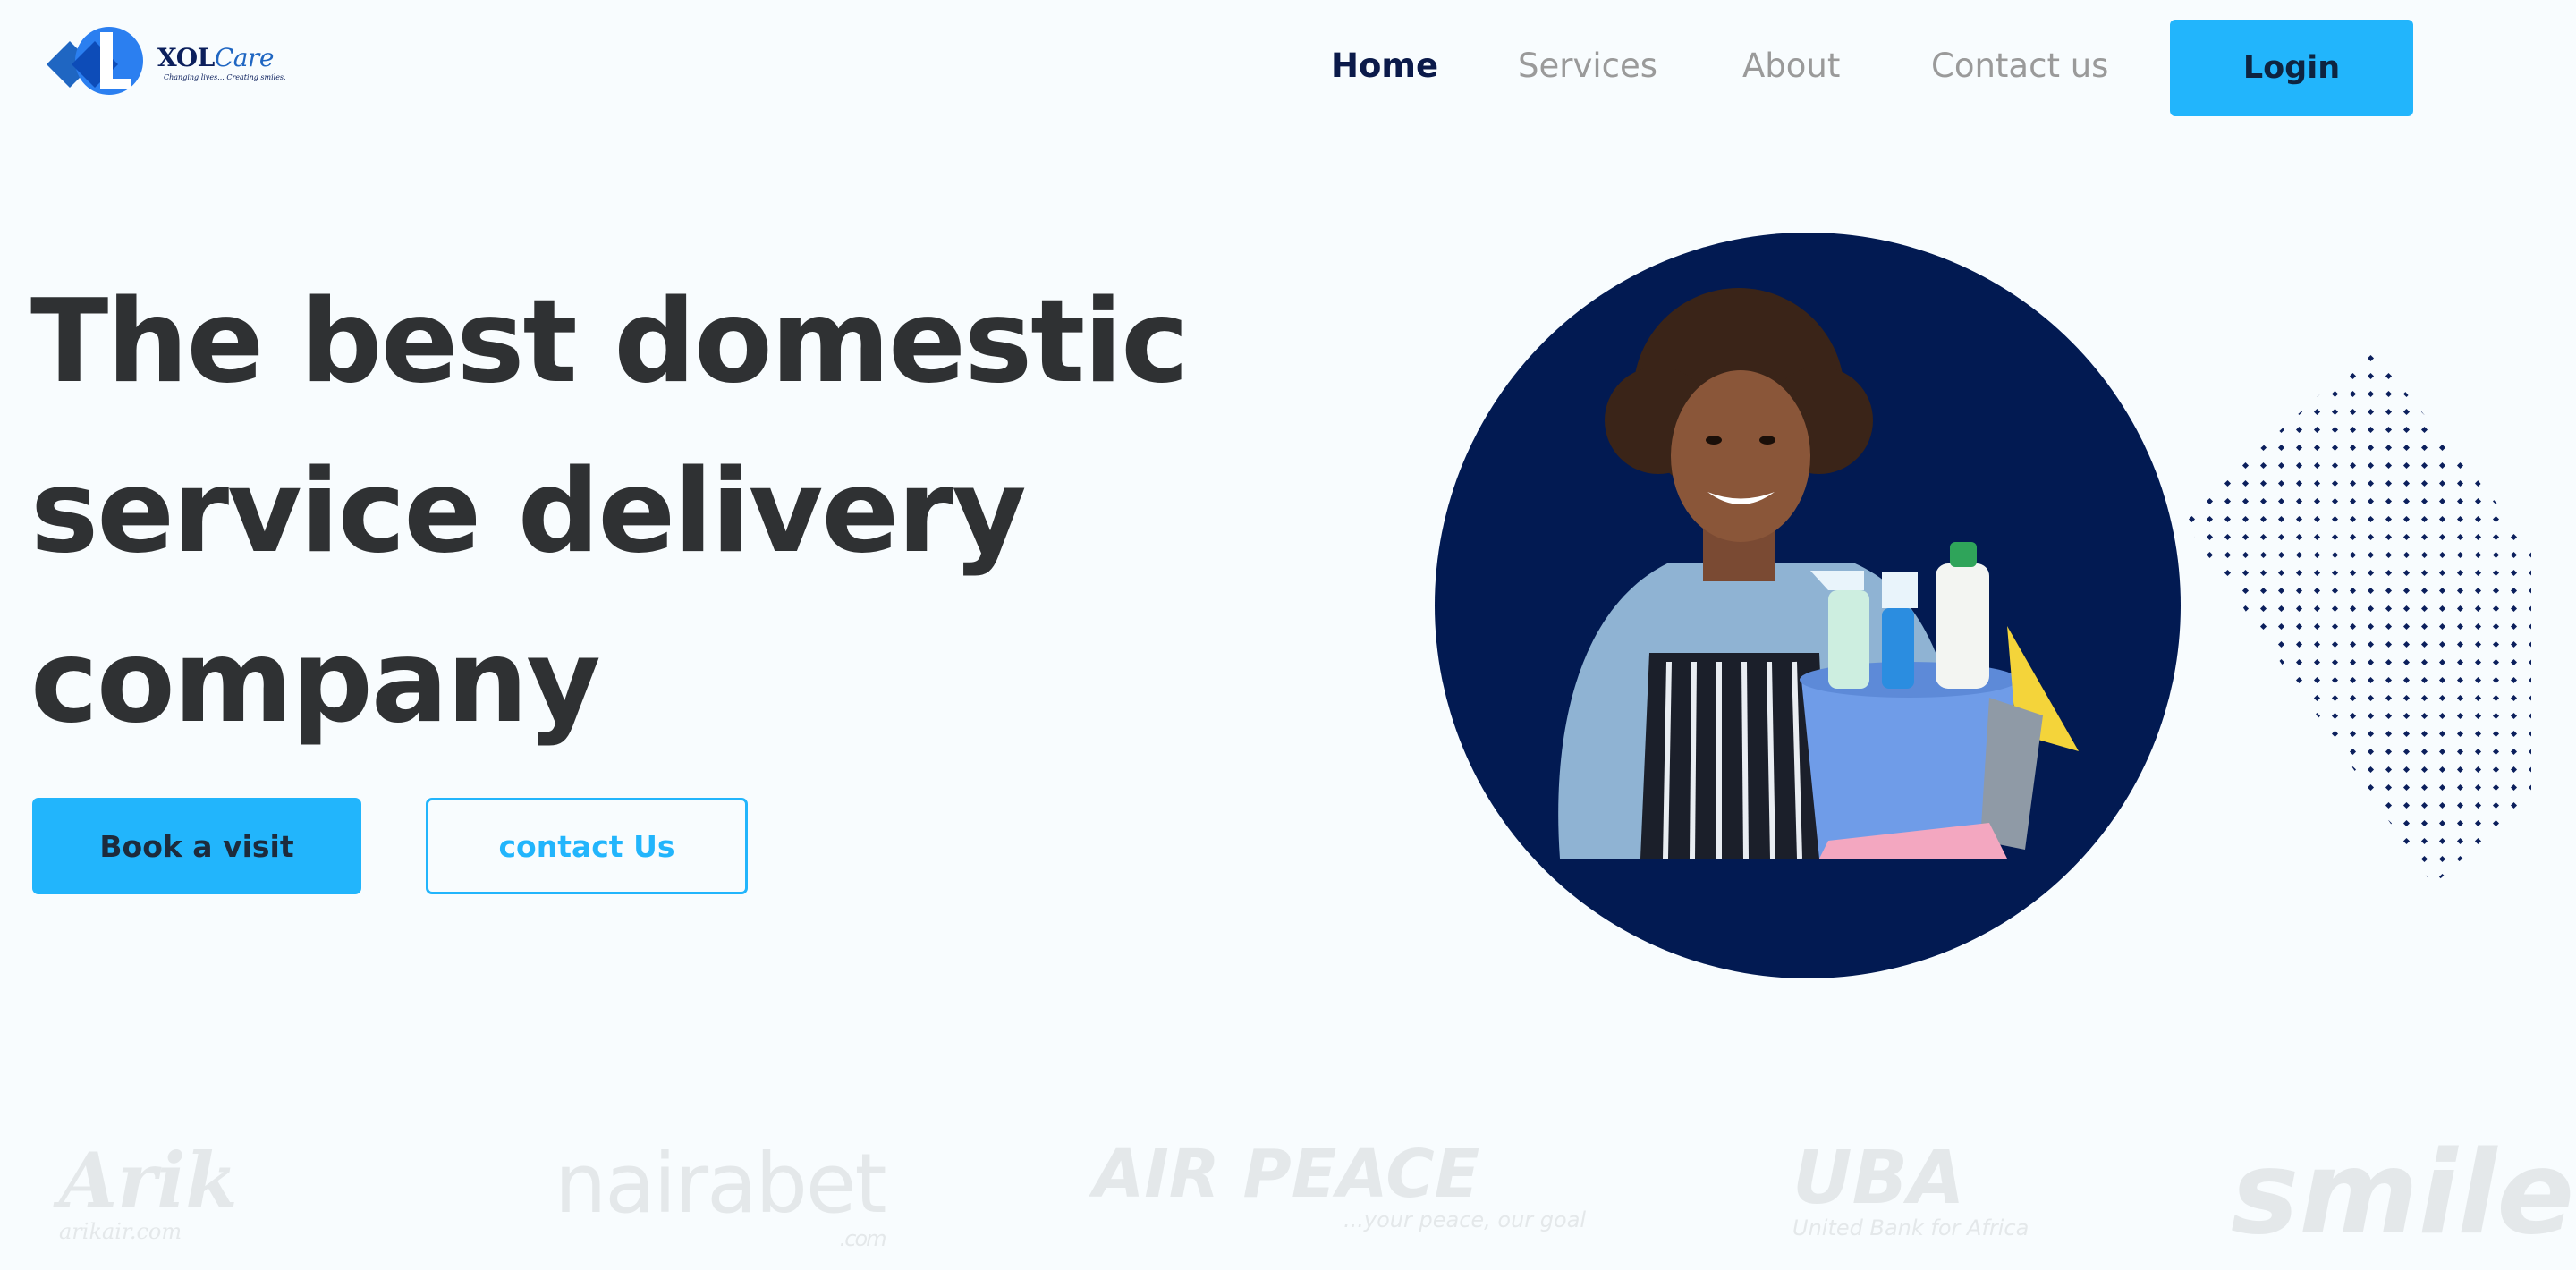 This screenshot has width=2576, height=1270. I want to click on partner-logo-air-peace: AIR PEACE ...your peace, our goal, so click(1340, 1184).